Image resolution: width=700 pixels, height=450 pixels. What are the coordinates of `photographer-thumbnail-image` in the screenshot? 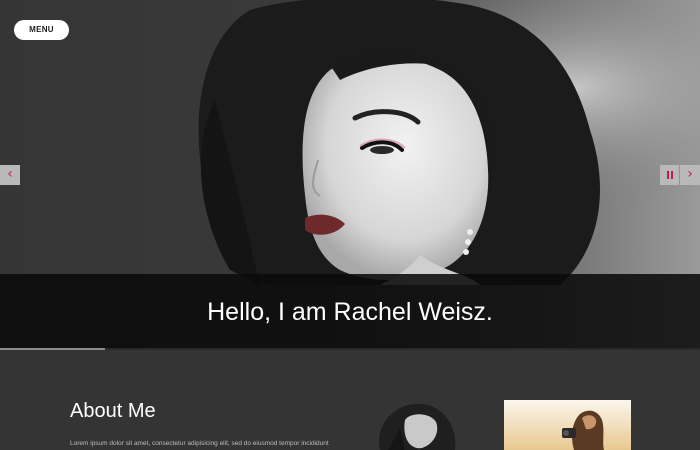 It's located at (567, 425).